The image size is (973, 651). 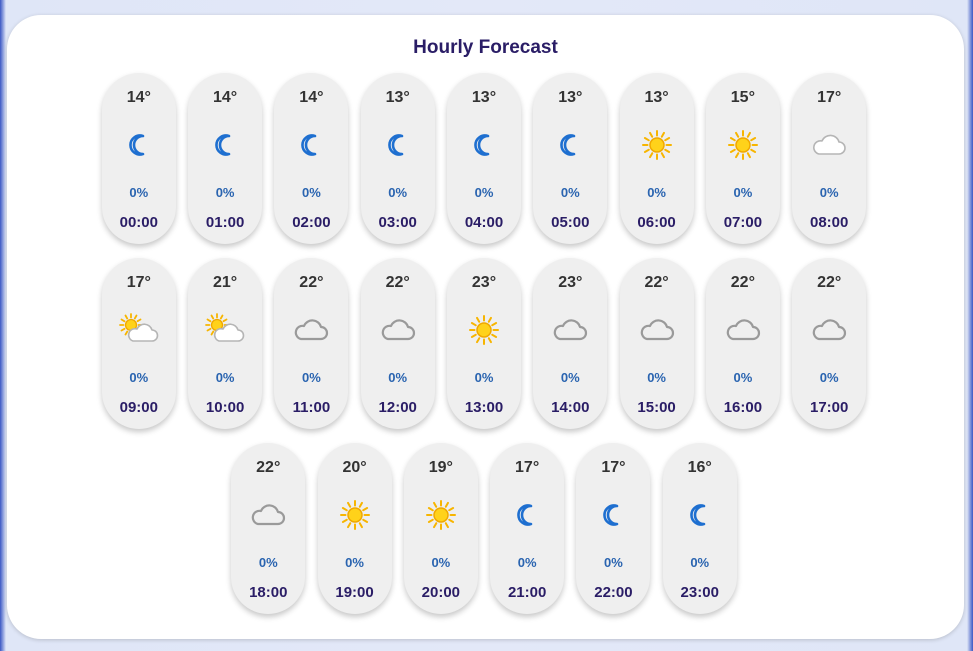 What do you see at coordinates (225, 407) in the screenshot?
I see `hour-time: 10:00` at bounding box center [225, 407].